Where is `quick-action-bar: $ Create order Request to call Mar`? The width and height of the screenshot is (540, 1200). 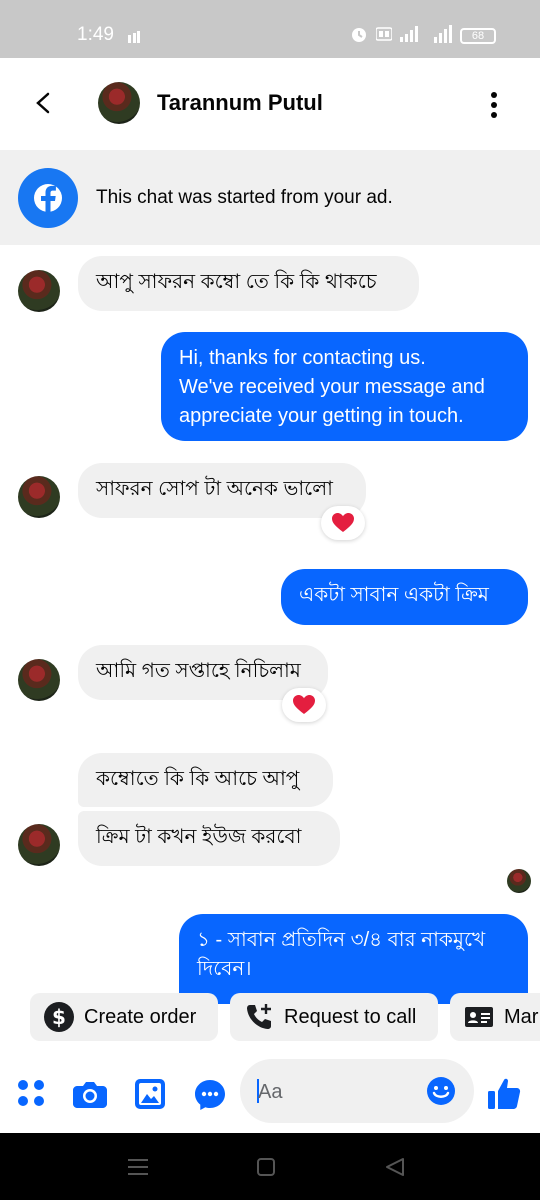 quick-action-bar: $ Create order Request to call Mar is located at coordinates (270, 1018).